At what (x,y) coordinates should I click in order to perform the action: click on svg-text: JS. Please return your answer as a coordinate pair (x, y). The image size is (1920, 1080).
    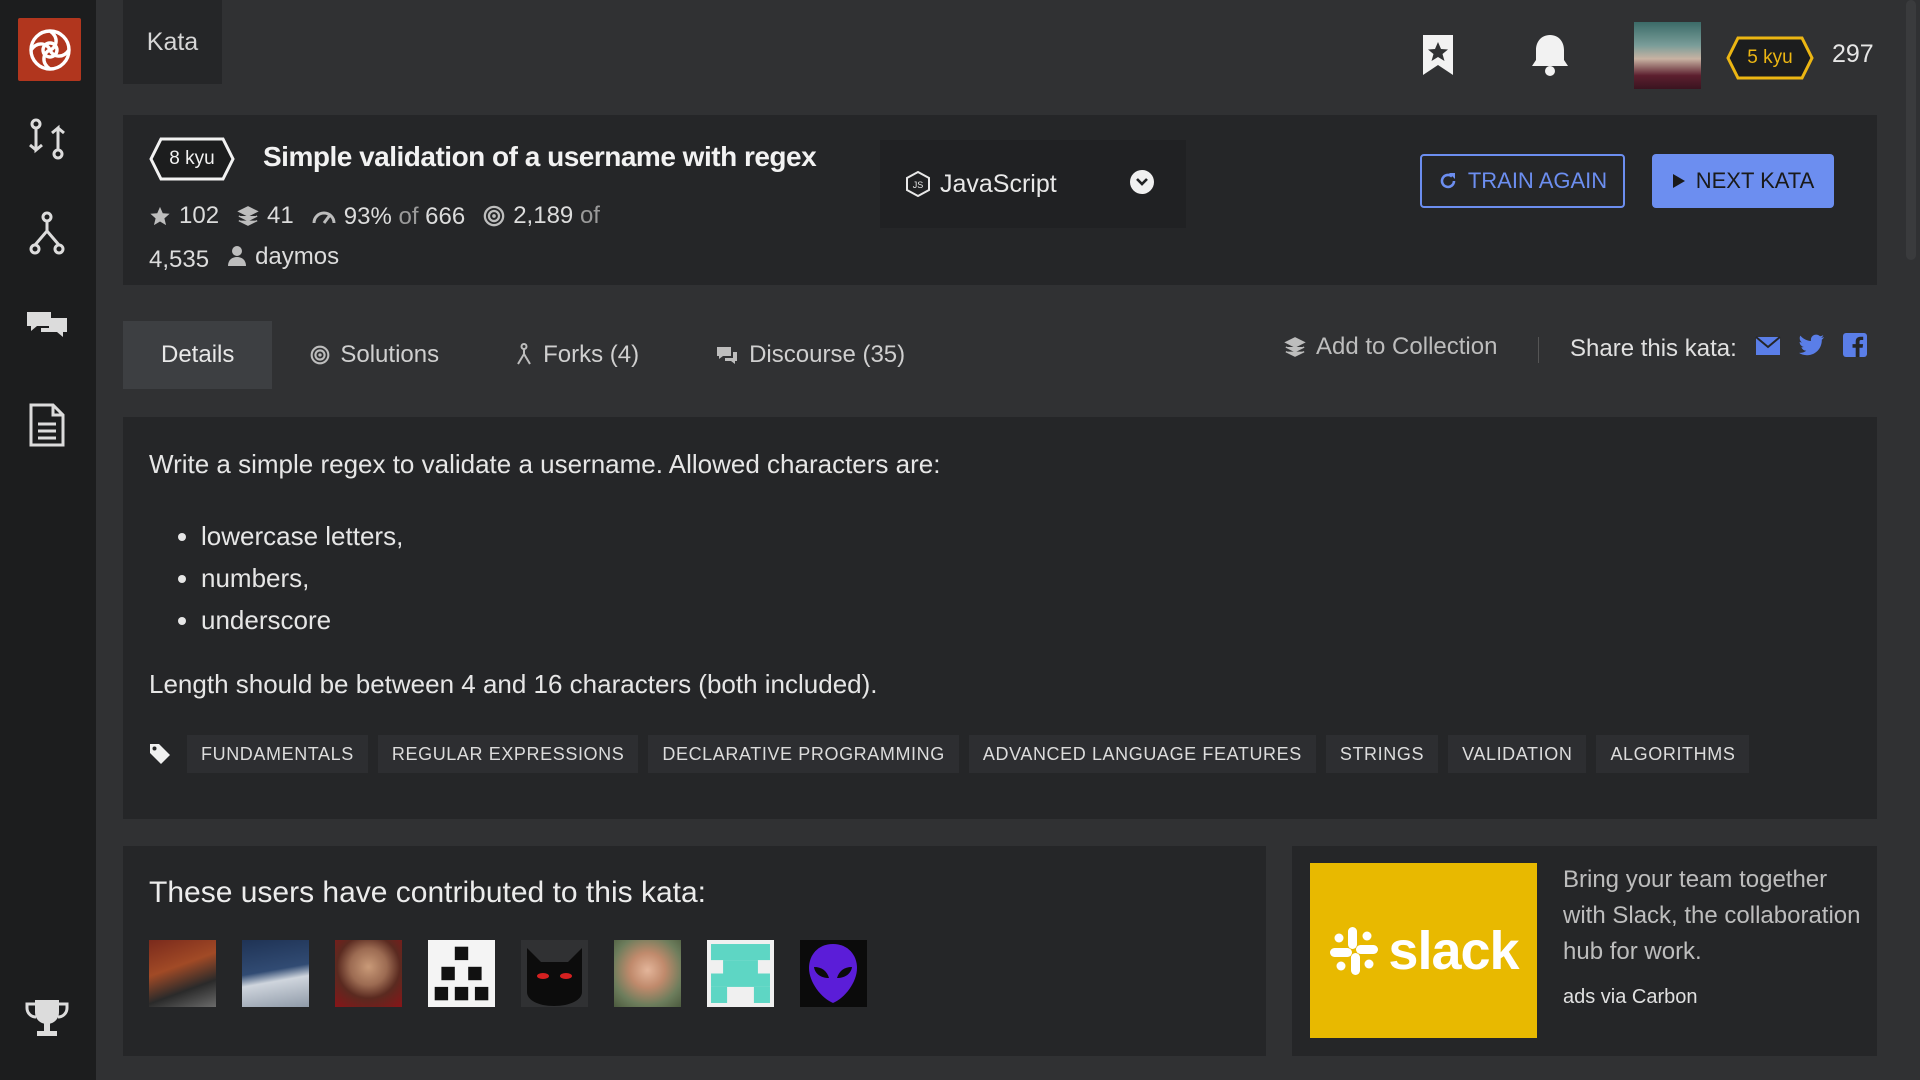
    Looking at the image, I should click on (918, 185).